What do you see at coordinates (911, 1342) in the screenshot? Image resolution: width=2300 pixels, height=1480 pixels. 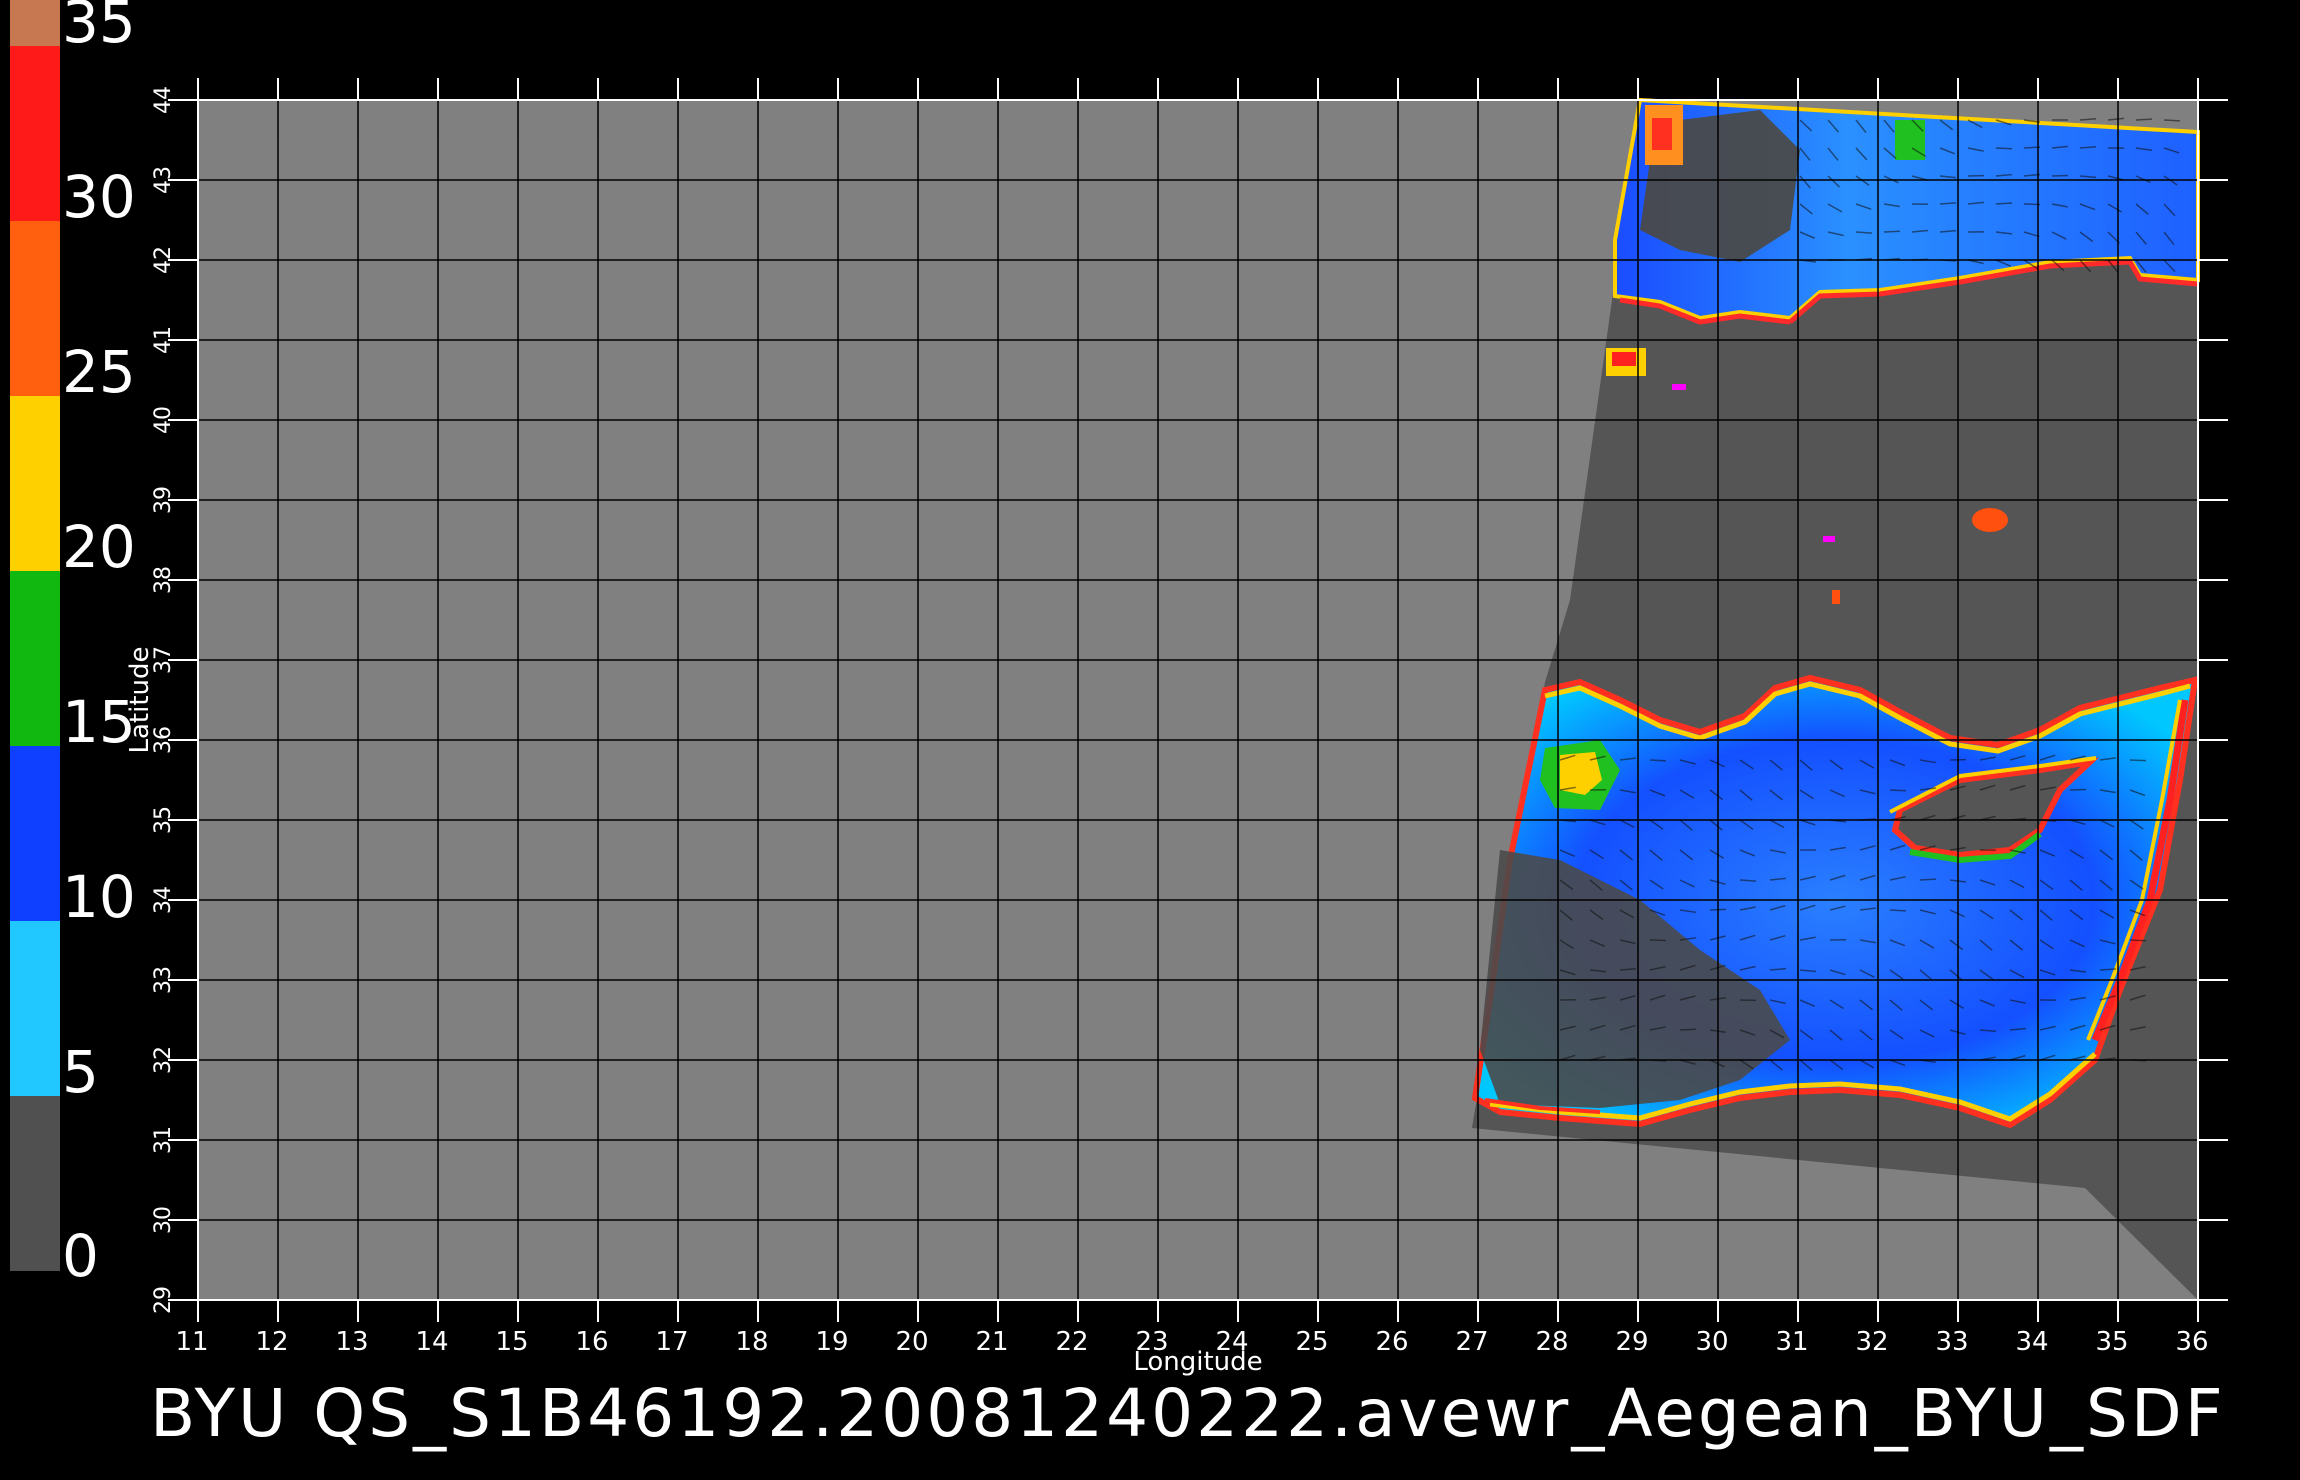 I see `x-tick-label: 20` at bounding box center [911, 1342].